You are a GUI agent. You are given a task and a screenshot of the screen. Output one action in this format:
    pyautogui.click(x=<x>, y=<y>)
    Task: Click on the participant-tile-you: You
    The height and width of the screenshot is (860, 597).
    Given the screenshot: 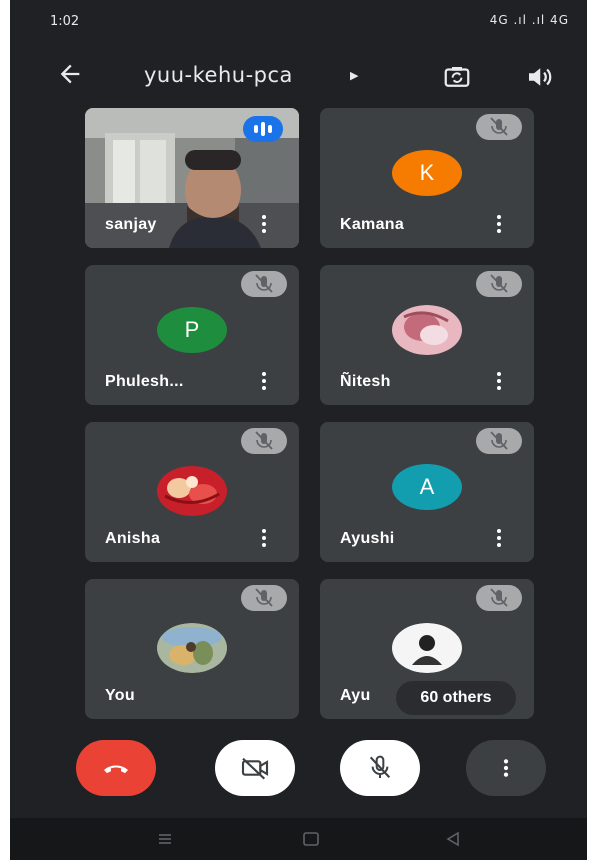 What is the action you would take?
    pyautogui.click(x=192, y=649)
    